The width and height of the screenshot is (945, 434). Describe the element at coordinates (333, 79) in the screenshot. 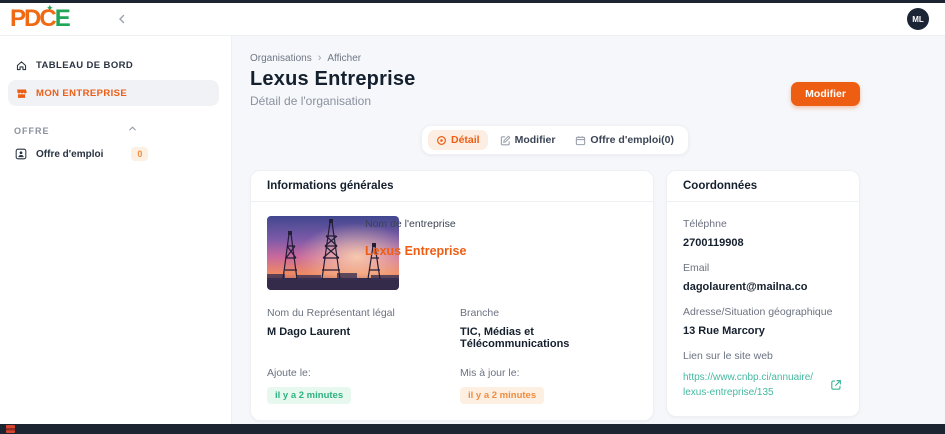

I see `page-title: Lexus Entreprise` at that location.